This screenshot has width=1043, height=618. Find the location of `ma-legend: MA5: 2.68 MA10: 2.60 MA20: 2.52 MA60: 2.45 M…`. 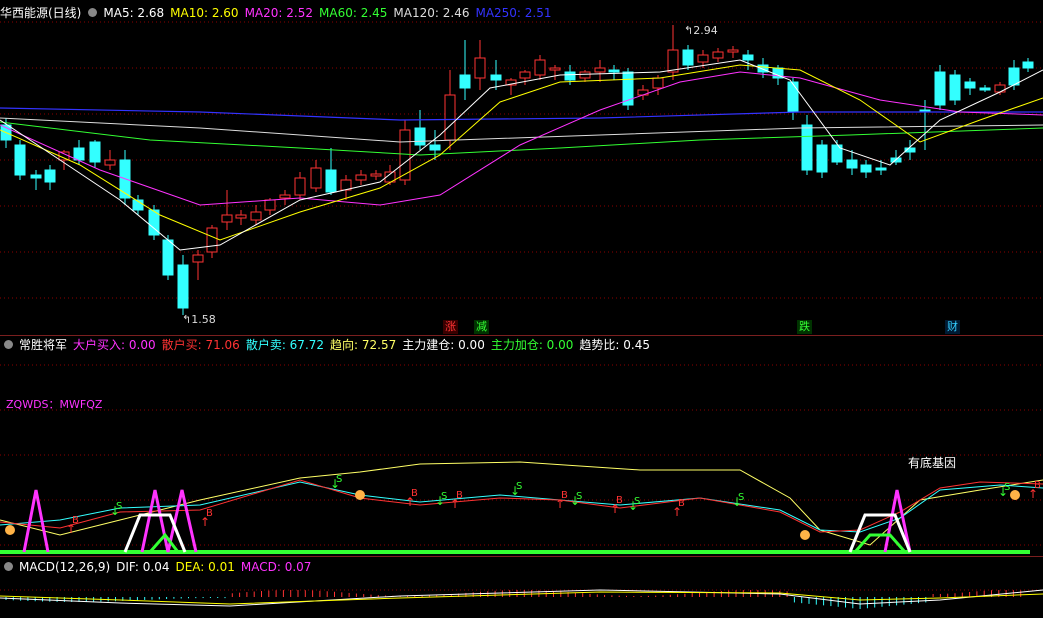

ma-legend: MA5: 2.68 MA10: 2.60 MA20: 2.52 MA60: 2.45 M… is located at coordinates (330, 13).